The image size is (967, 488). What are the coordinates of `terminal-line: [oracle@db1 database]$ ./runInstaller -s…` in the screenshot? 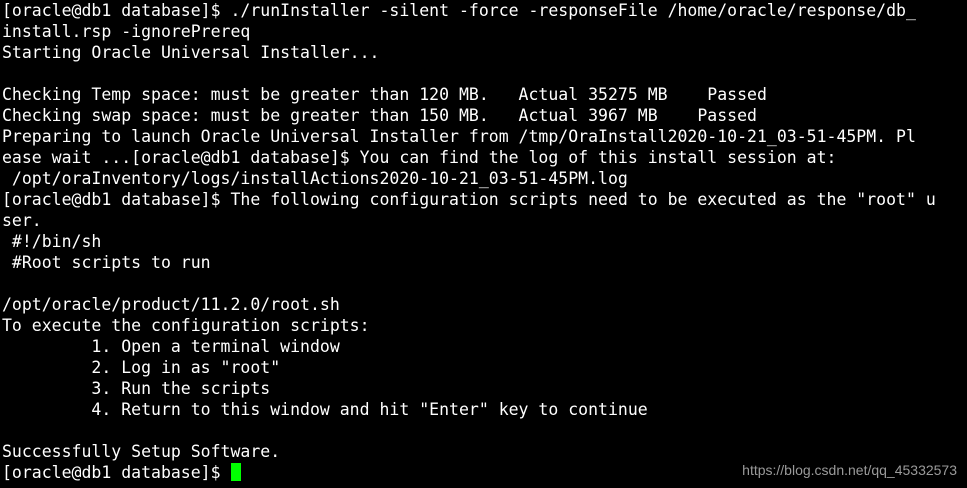 It's located at (459, 10).